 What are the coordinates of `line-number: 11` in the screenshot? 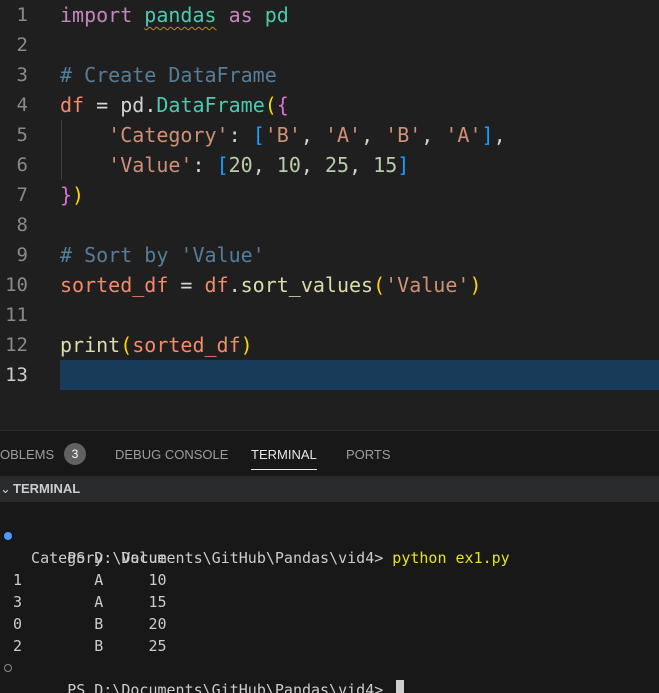 It's located at (16, 315).